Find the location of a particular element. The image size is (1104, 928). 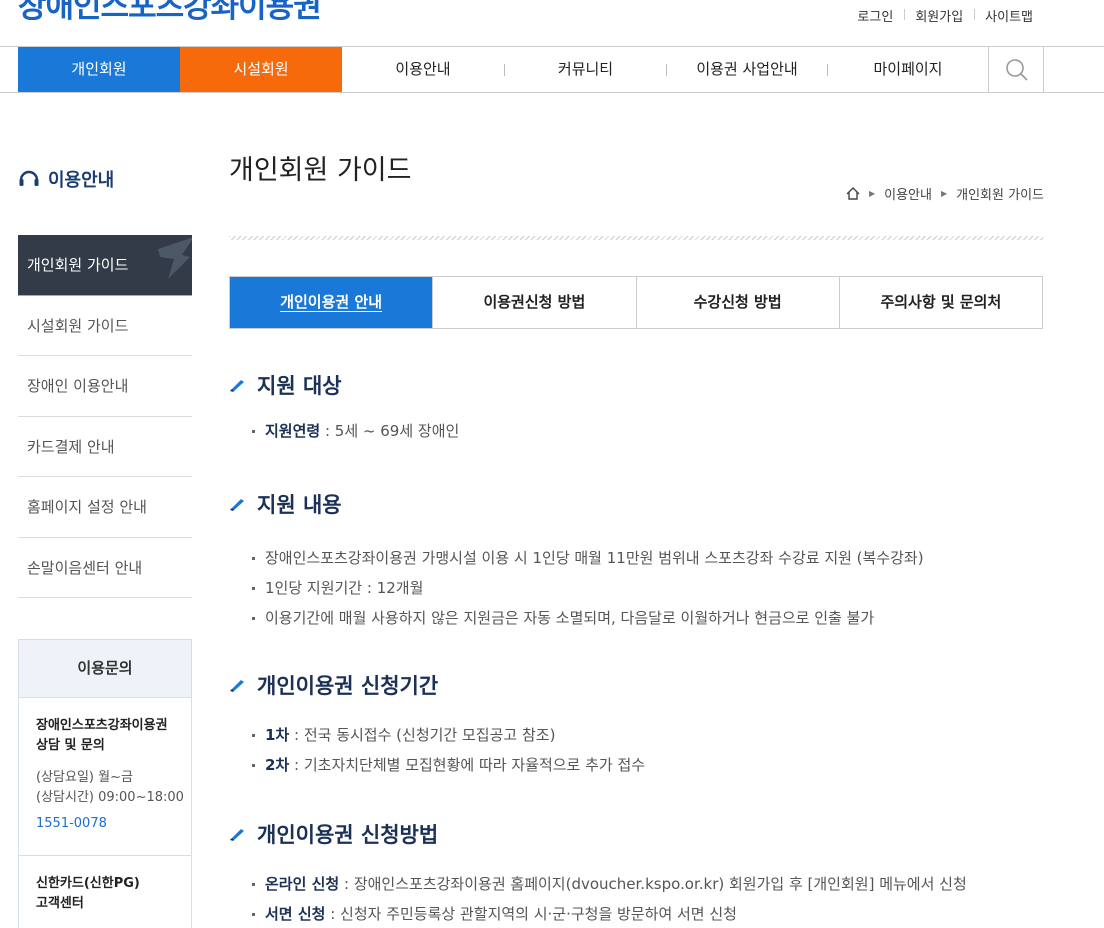

section-heading: 지원 대상 is located at coordinates (344, 385).